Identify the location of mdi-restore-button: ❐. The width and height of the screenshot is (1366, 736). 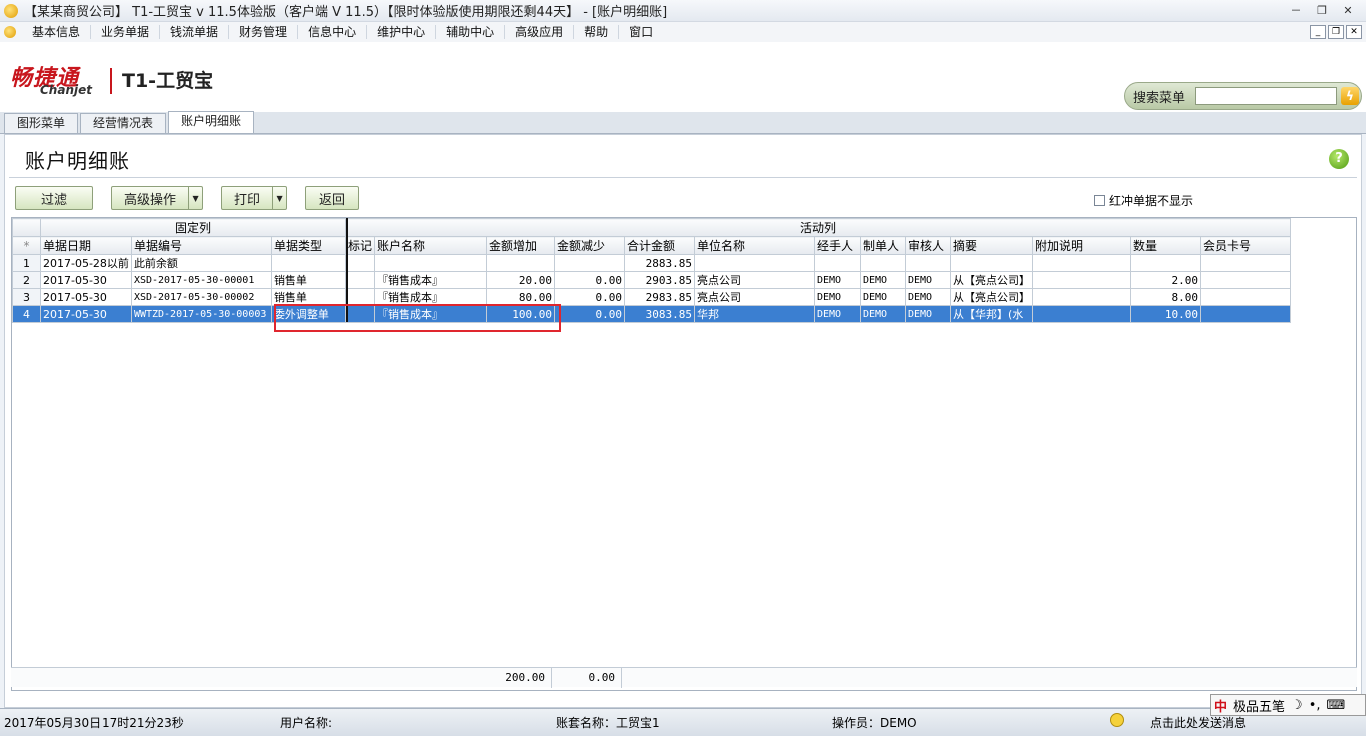
(1336, 32).